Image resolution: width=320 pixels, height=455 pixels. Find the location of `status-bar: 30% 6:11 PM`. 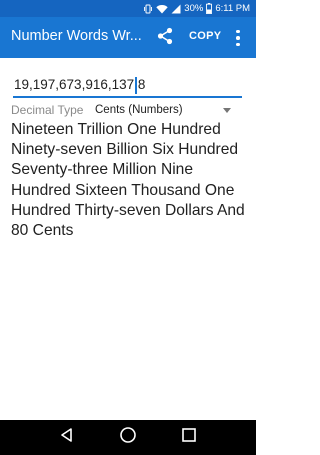

status-bar: 30% 6:11 PM is located at coordinates (128, 8).